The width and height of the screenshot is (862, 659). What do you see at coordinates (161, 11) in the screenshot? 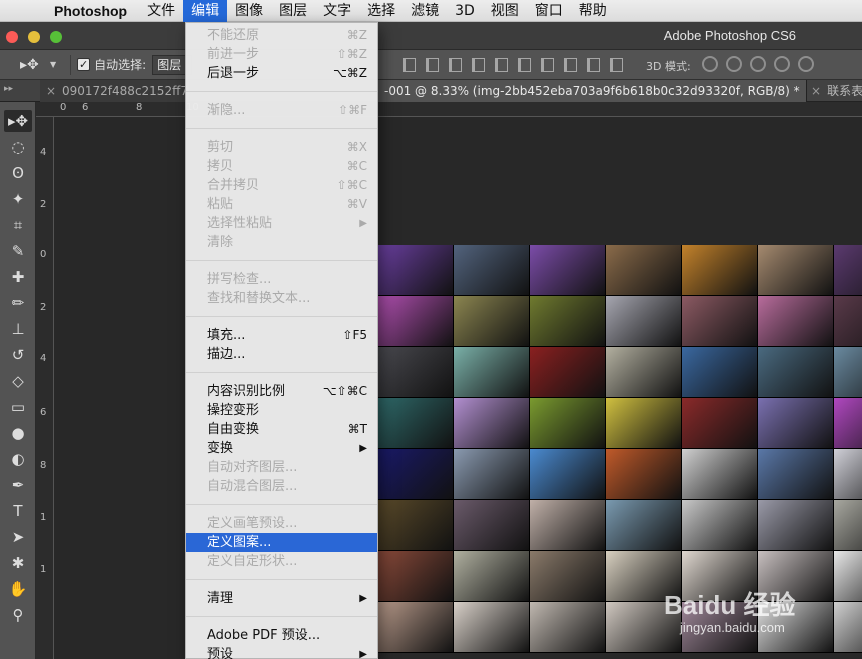
I see `menu-file: 文件` at bounding box center [161, 11].